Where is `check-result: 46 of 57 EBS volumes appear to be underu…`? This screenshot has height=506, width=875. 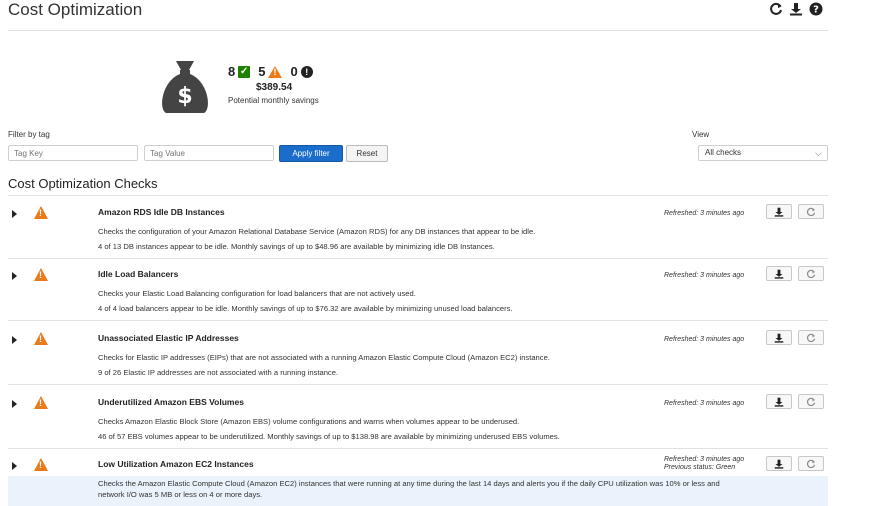 check-result: 46 of 57 EBS volumes appear to be underu… is located at coordinates (329, 436).